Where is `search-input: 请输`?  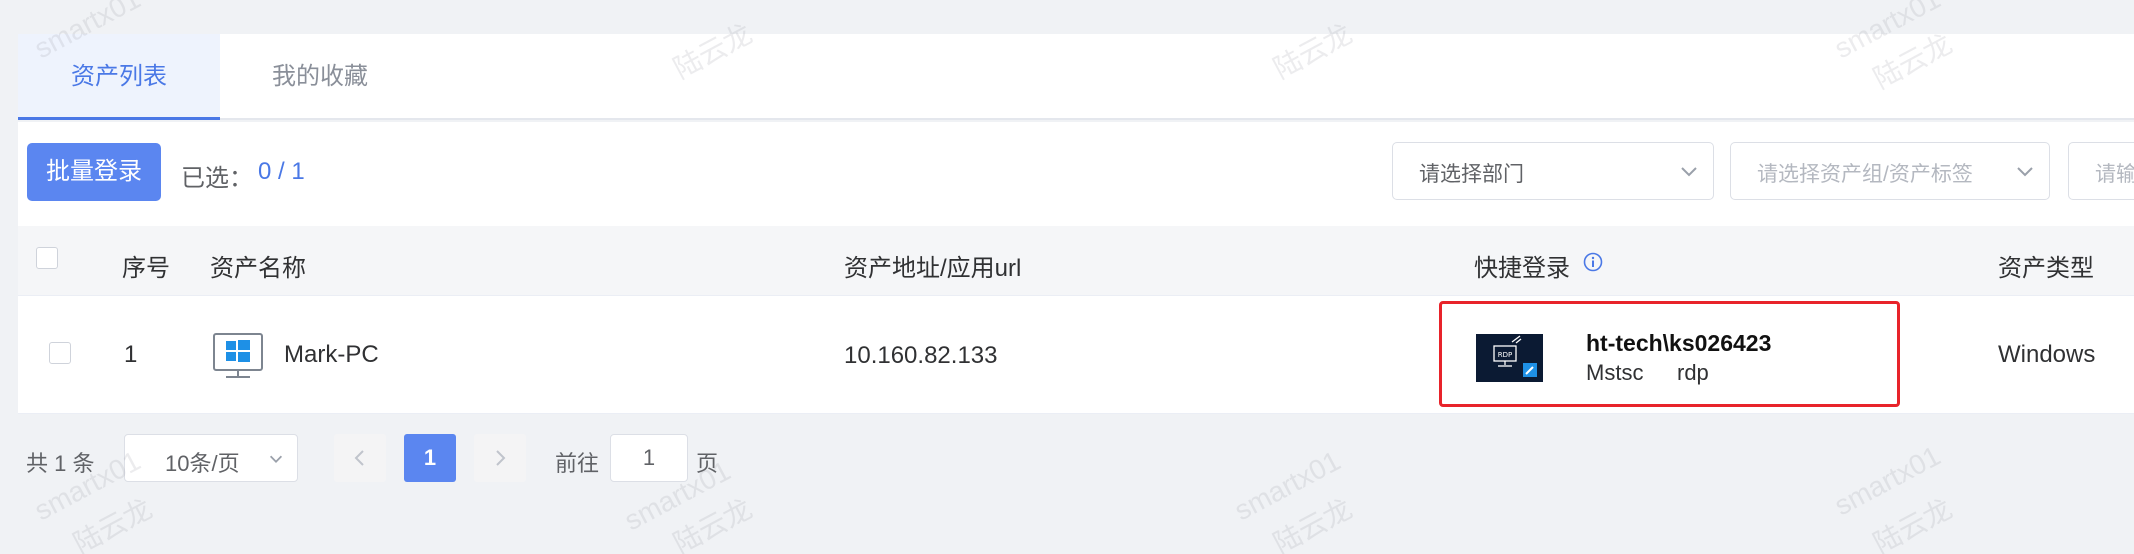 search-input: 请输 is located at coordinates (2101, 171).